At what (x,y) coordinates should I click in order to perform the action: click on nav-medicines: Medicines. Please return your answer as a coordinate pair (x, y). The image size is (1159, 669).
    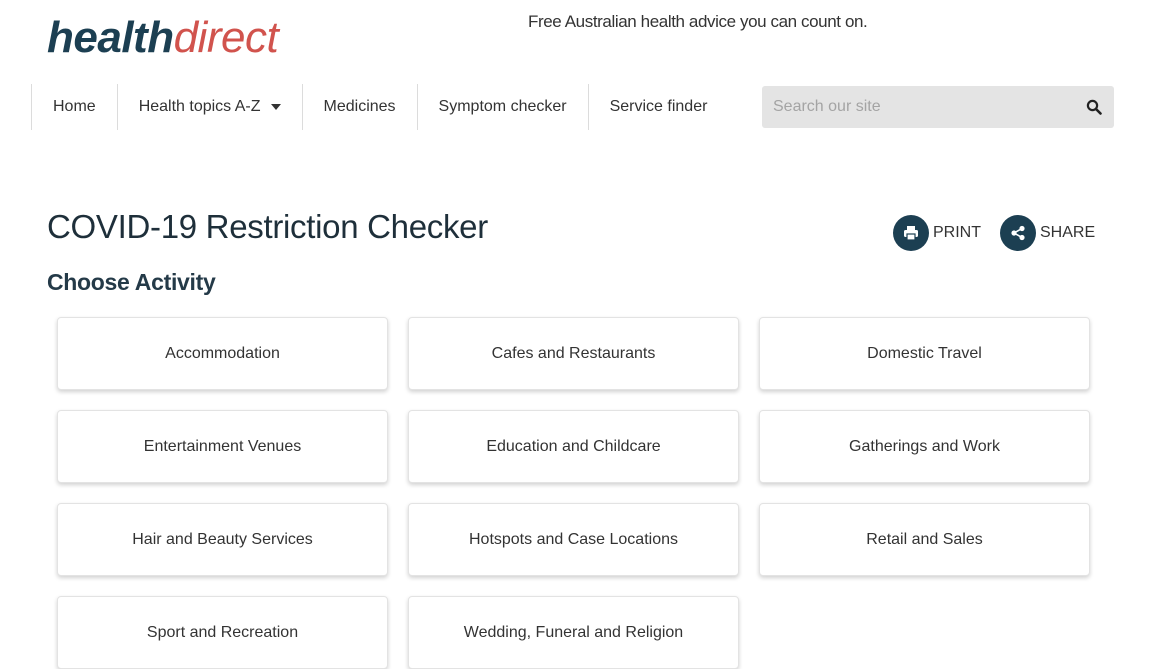
    Looking at the image, I should click on (359, 107).